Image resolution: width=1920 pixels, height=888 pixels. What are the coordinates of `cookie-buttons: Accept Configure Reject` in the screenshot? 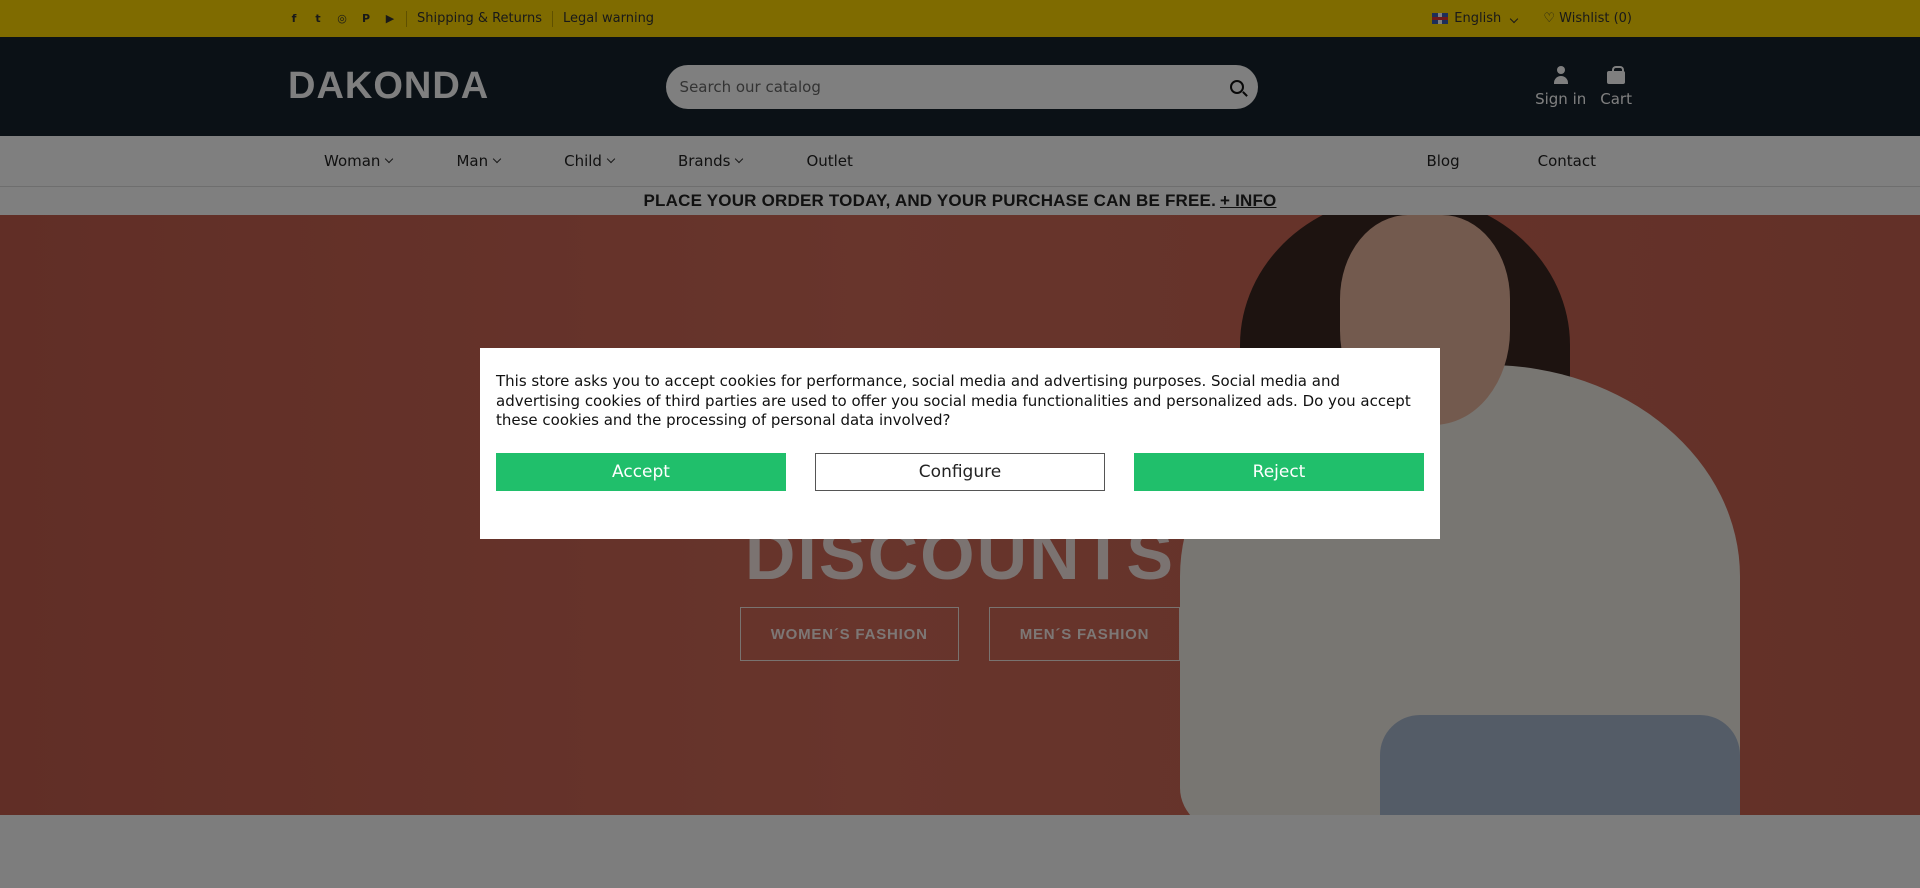 It's located at (960, 471).